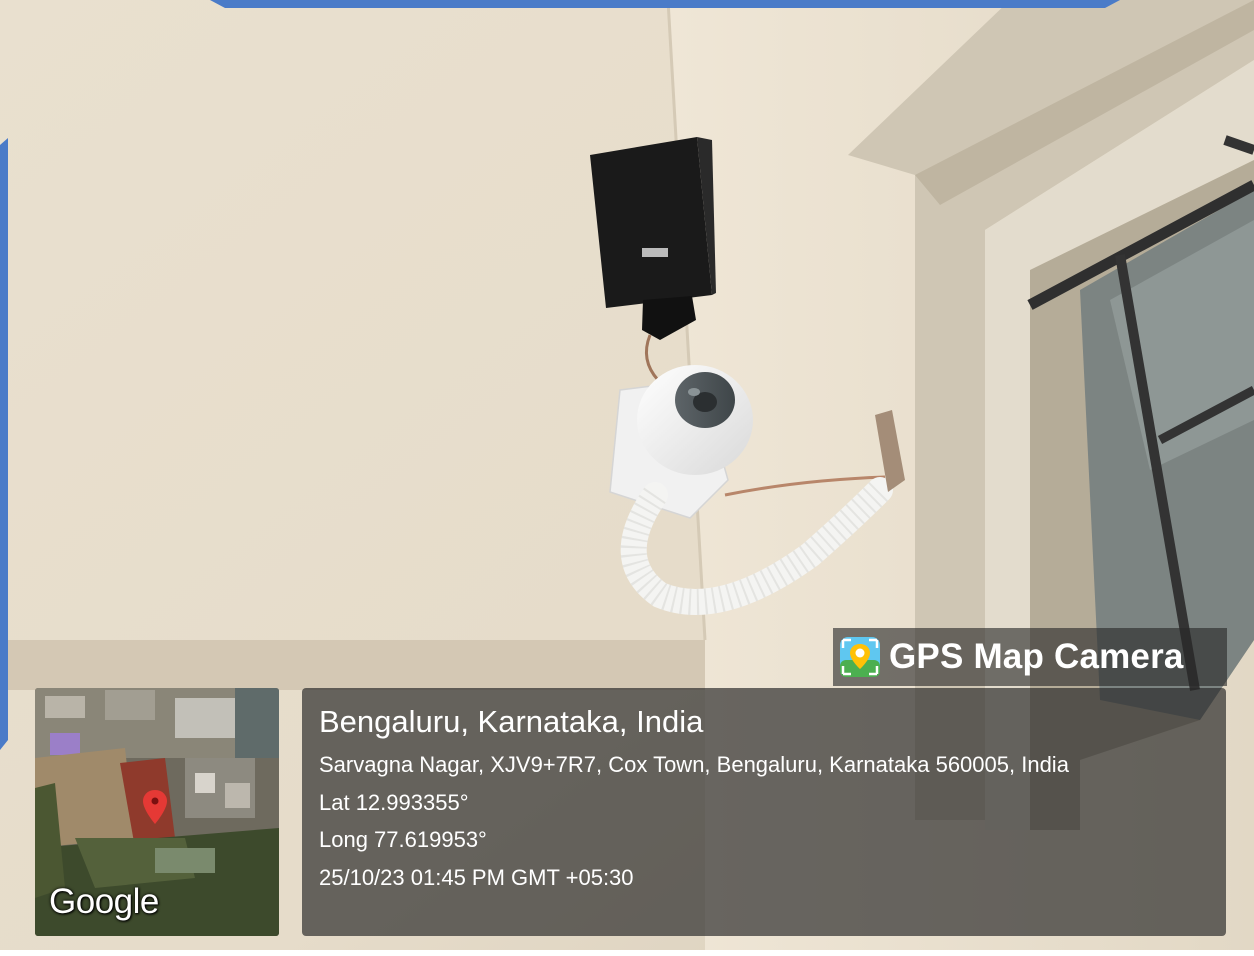 This screenshot has width=1254, height=956. What do you see at coordinates (4, 444) in the screenshot?
I see `frame-accent-left` at bounding box center [4, 444].